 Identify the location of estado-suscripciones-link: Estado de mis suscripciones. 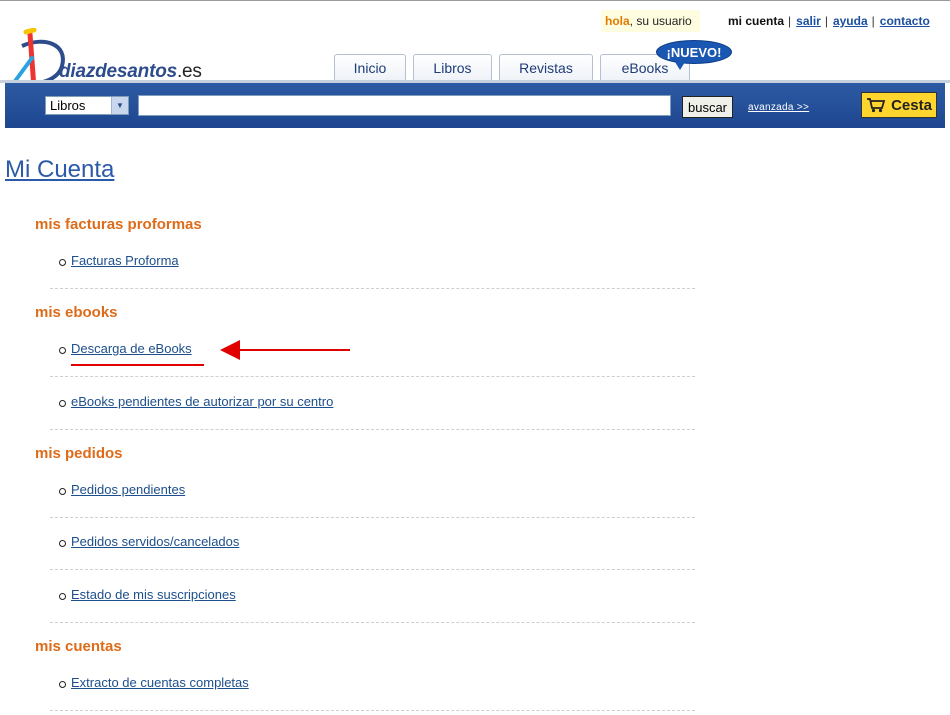
(153, 594).